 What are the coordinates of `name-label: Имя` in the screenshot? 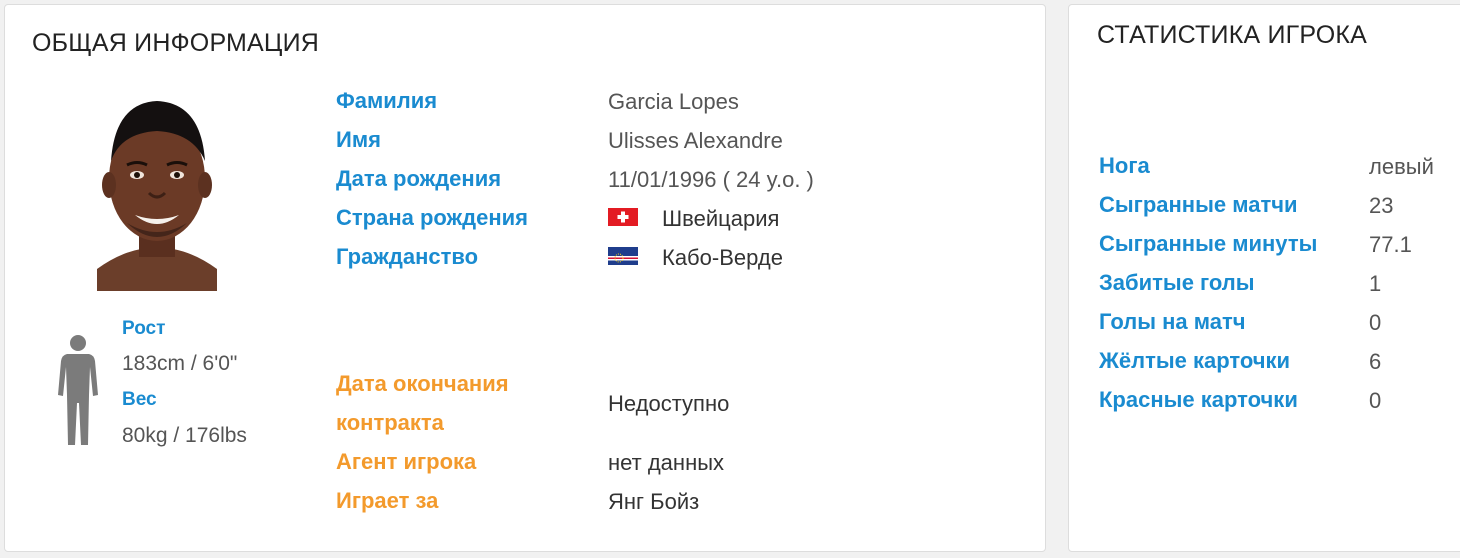 It's located at (358, 139).